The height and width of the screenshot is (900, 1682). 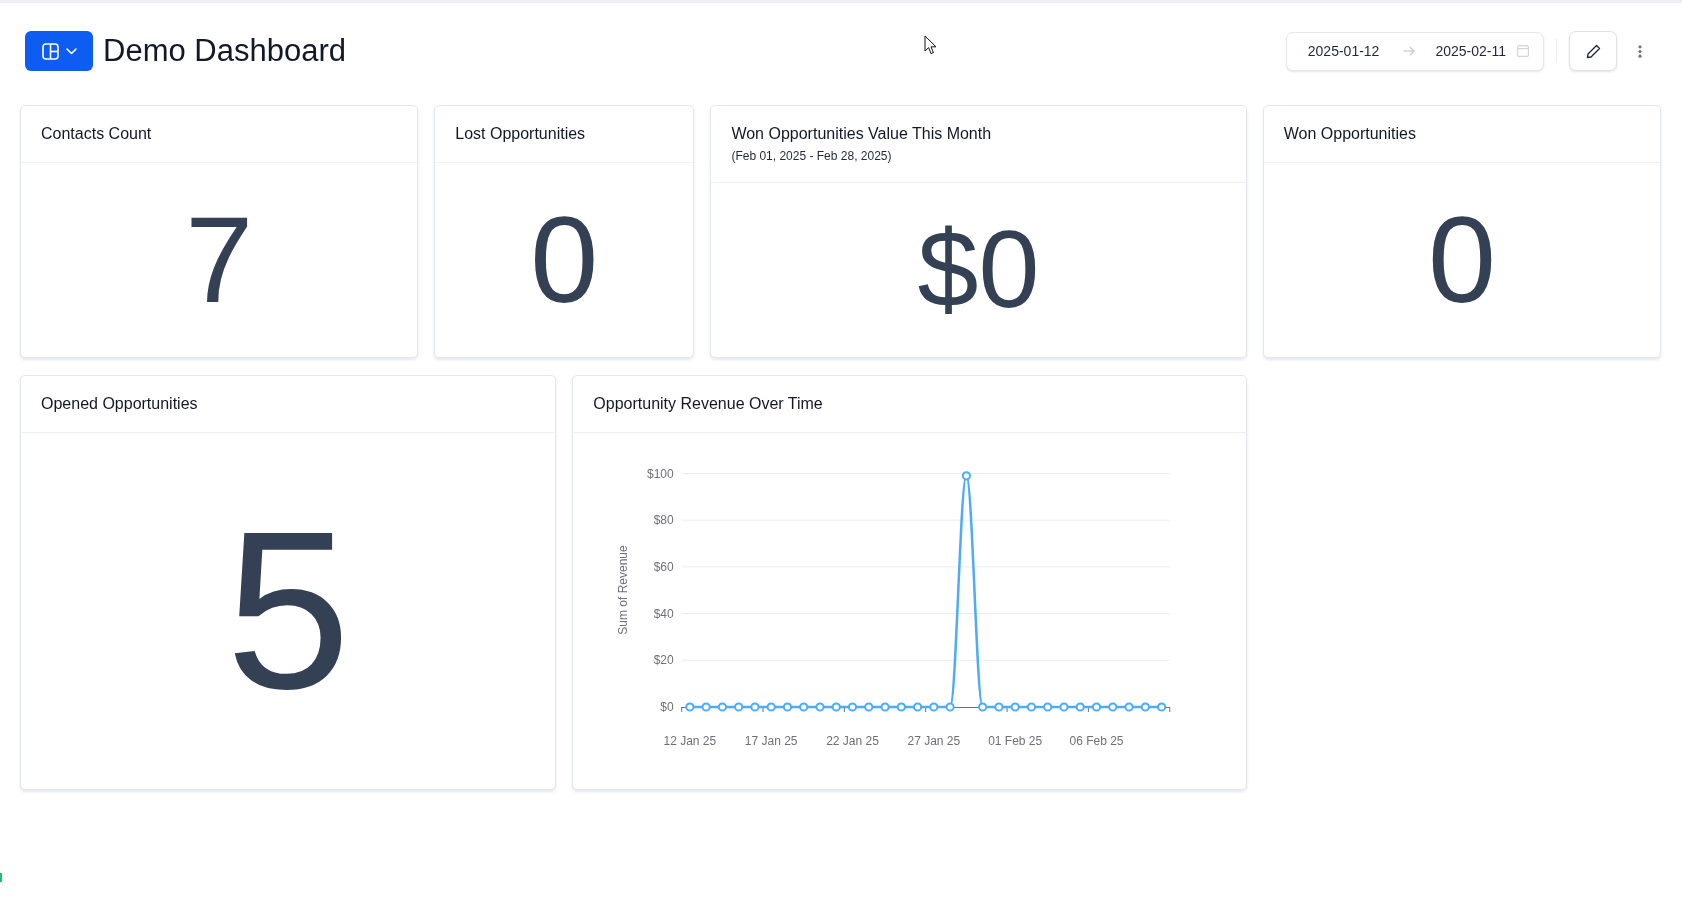 I want to click on axis-label: 01 Feb 25, so click(x=1015, y=741).